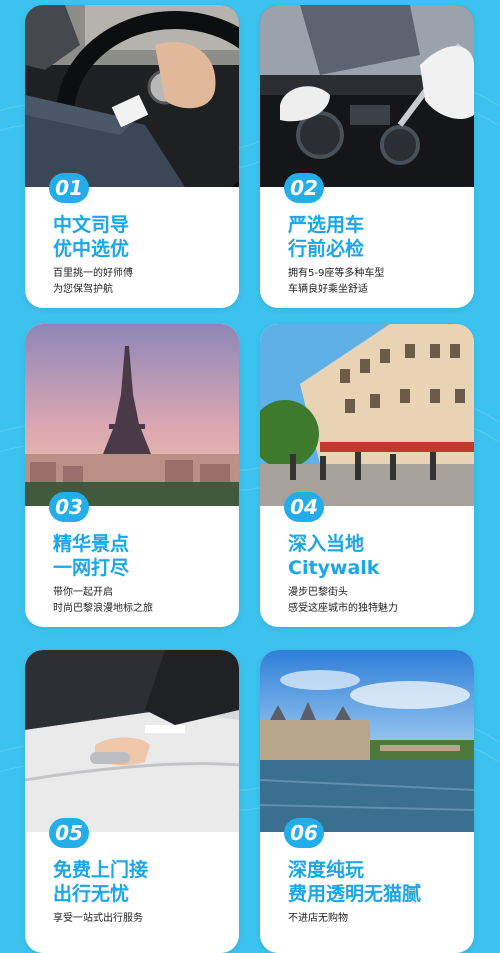  I want to click on card-title-line2: Citywalk, so click(334, 568).